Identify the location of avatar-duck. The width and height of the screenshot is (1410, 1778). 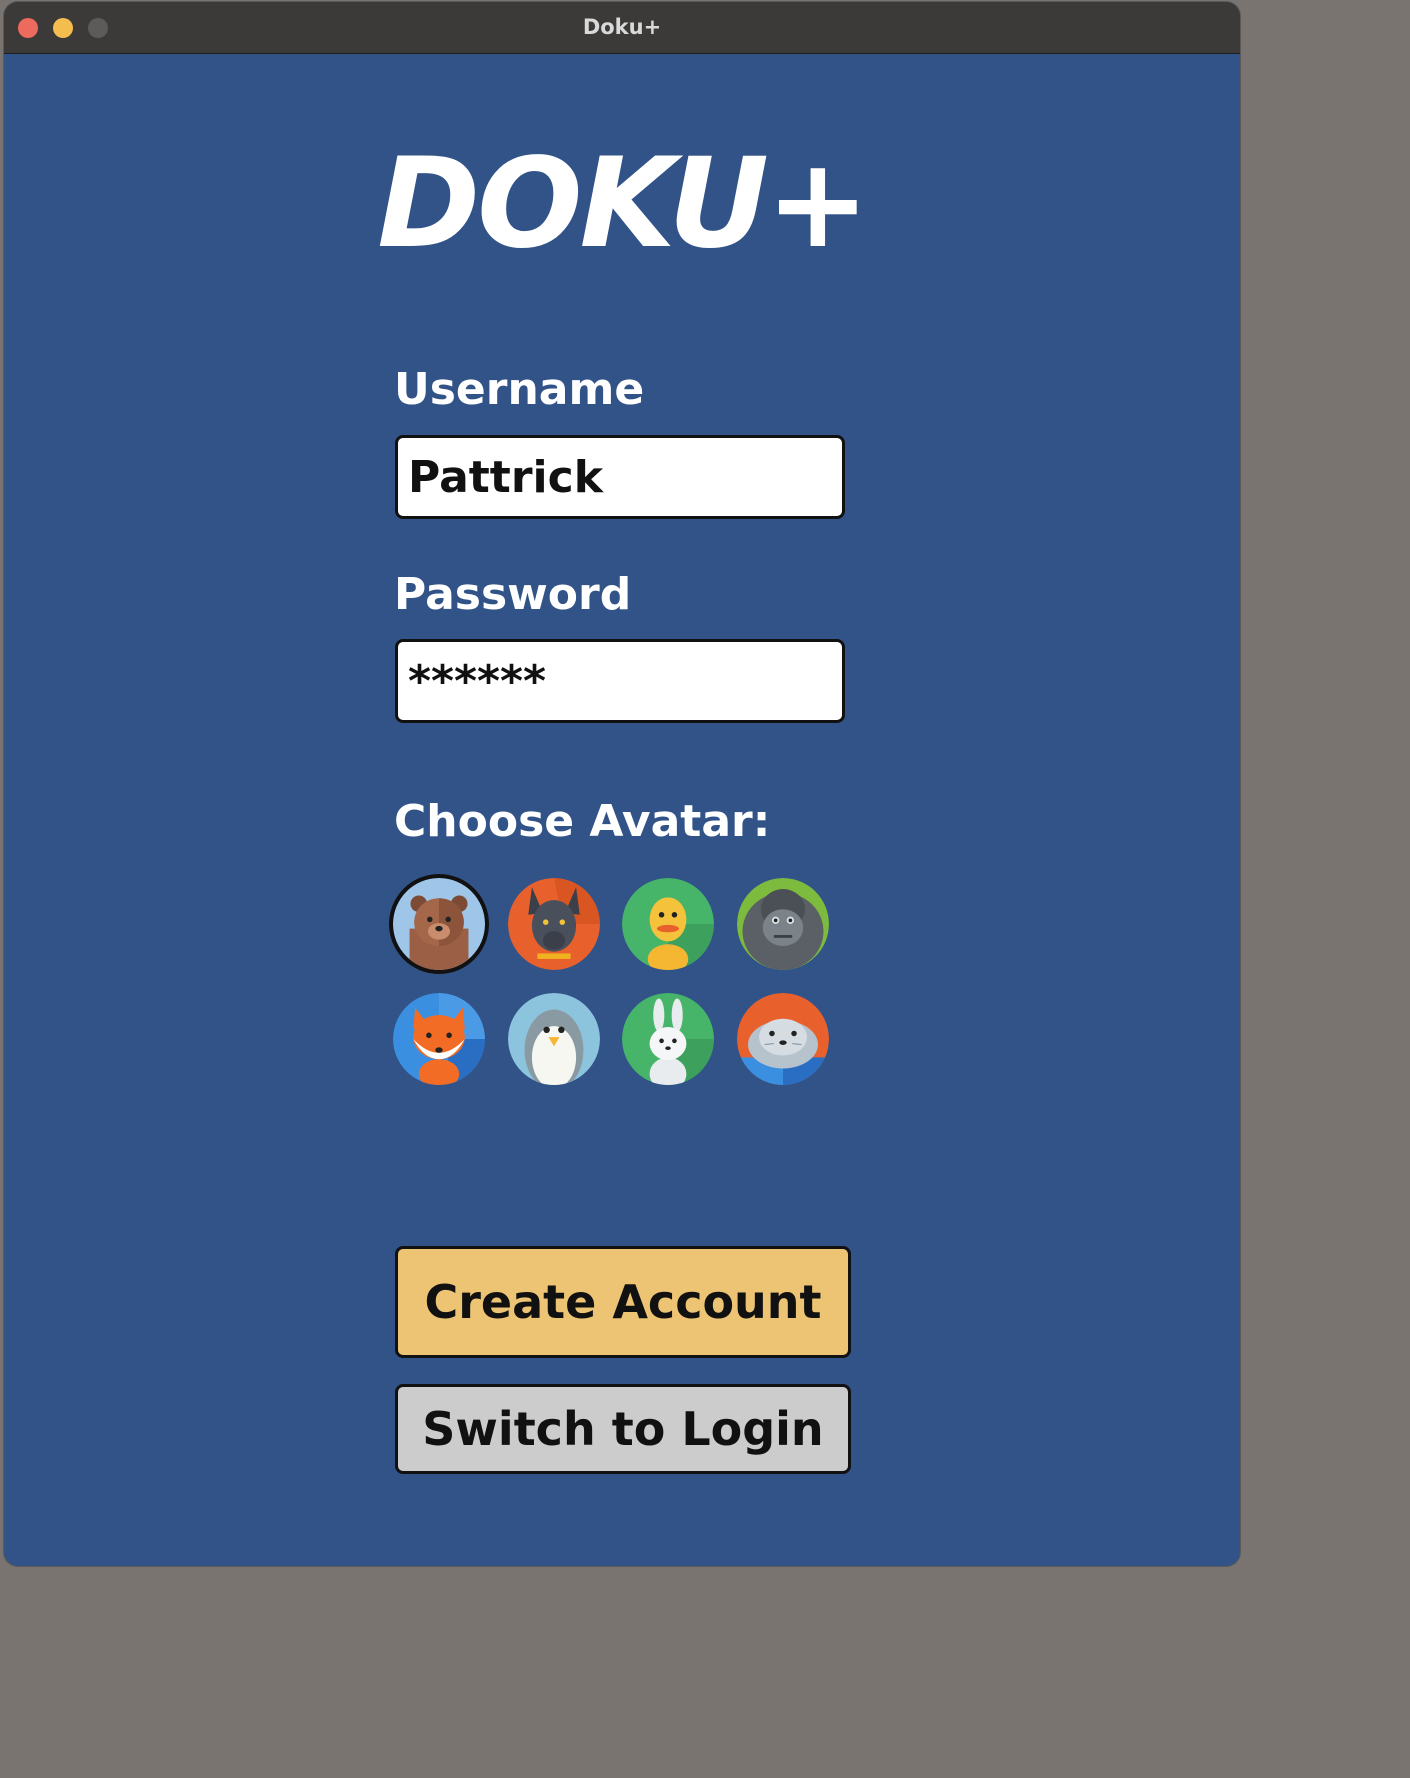
(668, 924).